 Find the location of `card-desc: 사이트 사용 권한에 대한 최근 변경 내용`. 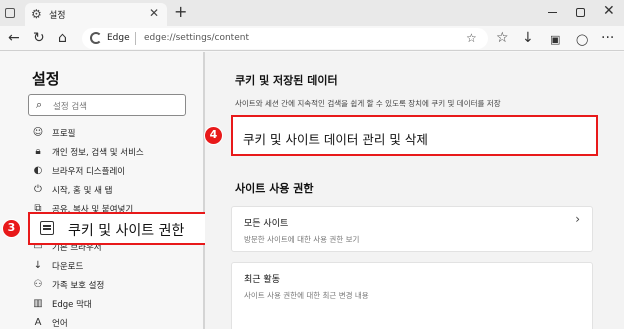

card-desc: 사이트 사용 권한에 대한 최근 변경 내용 is located at coordinates (306, 295).